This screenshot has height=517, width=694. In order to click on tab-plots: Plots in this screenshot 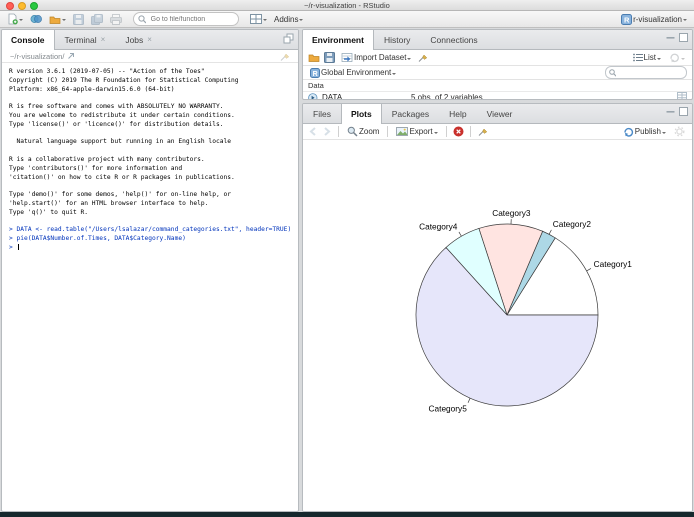, I will do `click(361, 114)`.